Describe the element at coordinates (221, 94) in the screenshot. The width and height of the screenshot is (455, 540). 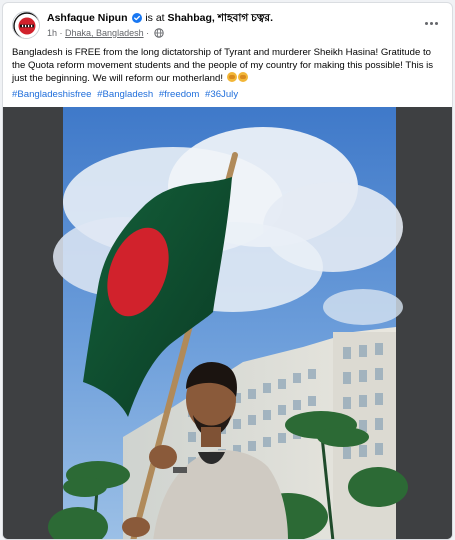
I see `hashtag-link: #36July` at that location.